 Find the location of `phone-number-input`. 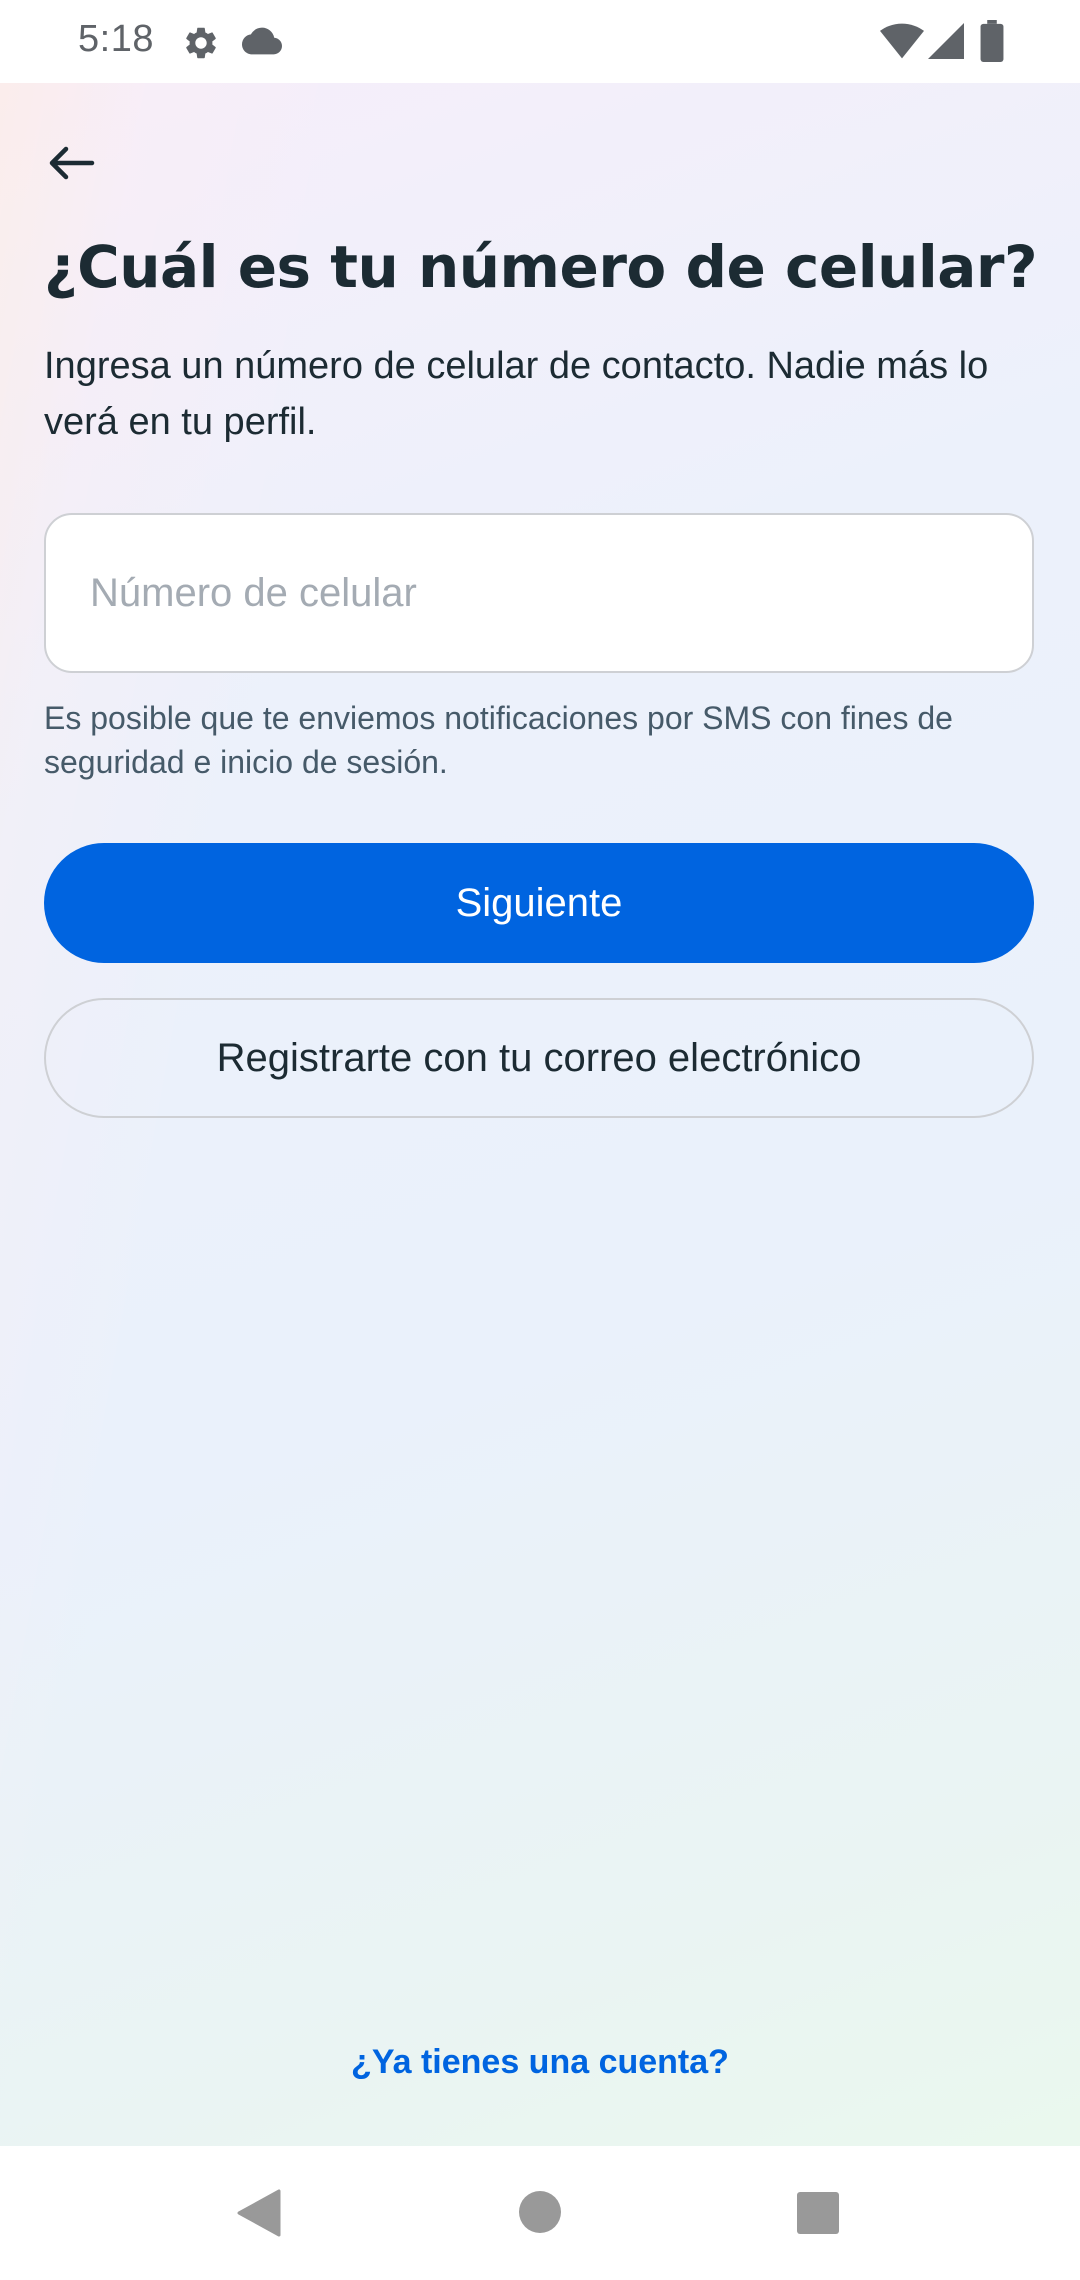

phone-number-input is located at coordinates (539, 593).